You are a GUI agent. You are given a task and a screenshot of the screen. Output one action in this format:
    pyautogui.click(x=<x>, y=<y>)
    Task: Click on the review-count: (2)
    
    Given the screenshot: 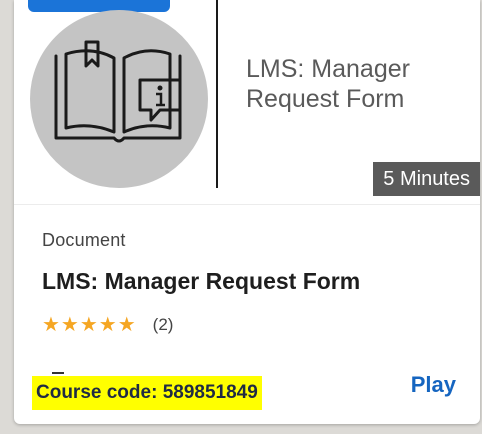 What is the action you would take?
    pyautogui.click(x=163, y=324)
    